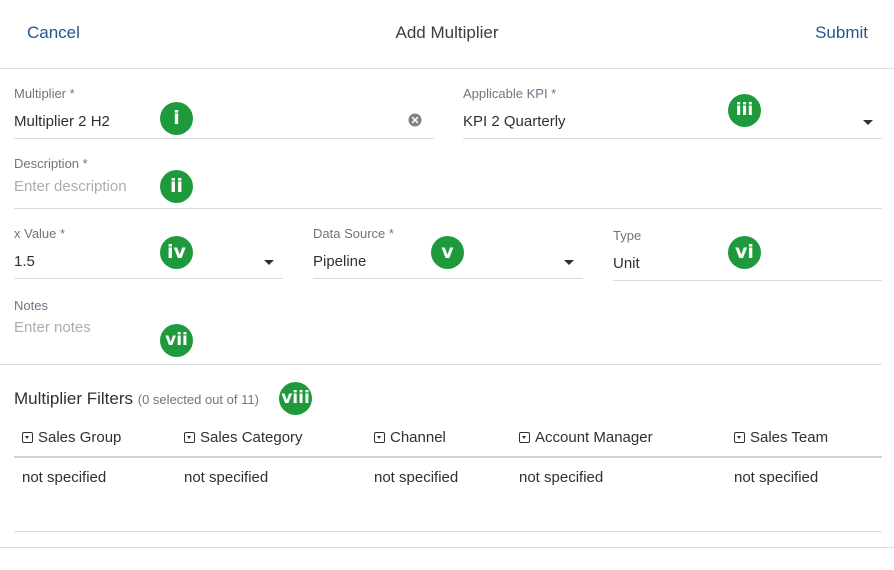  Describe the element at coordinates (448, 278) in the screenshot. I see `data-source-underline` at that location.